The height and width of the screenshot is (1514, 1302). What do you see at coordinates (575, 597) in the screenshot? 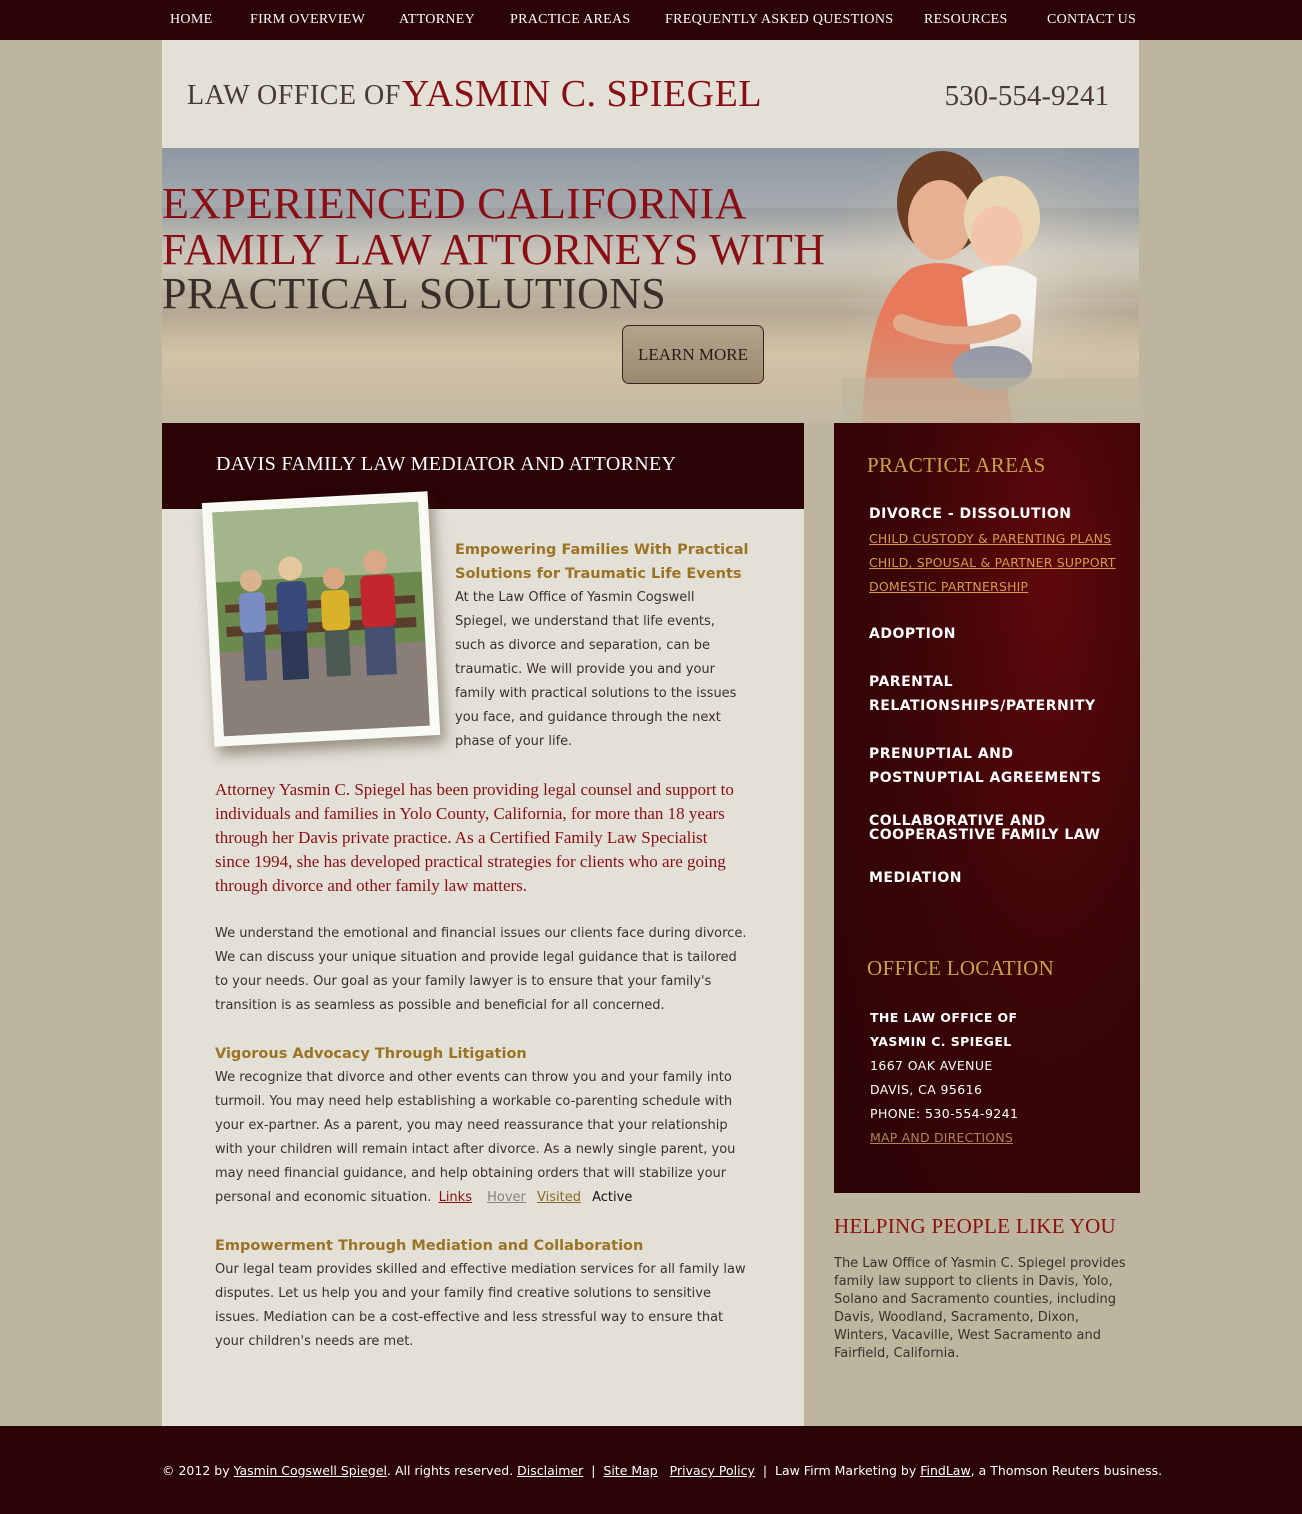
I see `intro-line: At the Law Office of Yasmin Cogswell` at bounding box center [575, 597].